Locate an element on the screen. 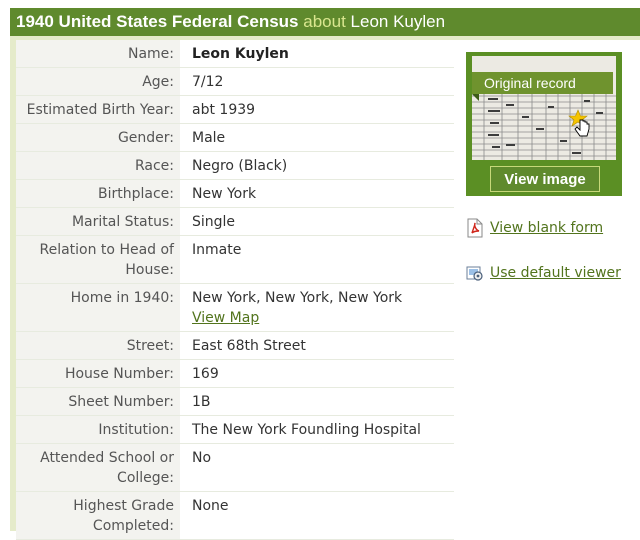 The height and width of the screenshot is (540, 640). use-default-viewer-link: Use default viewer is located at coordinates (543, 273).